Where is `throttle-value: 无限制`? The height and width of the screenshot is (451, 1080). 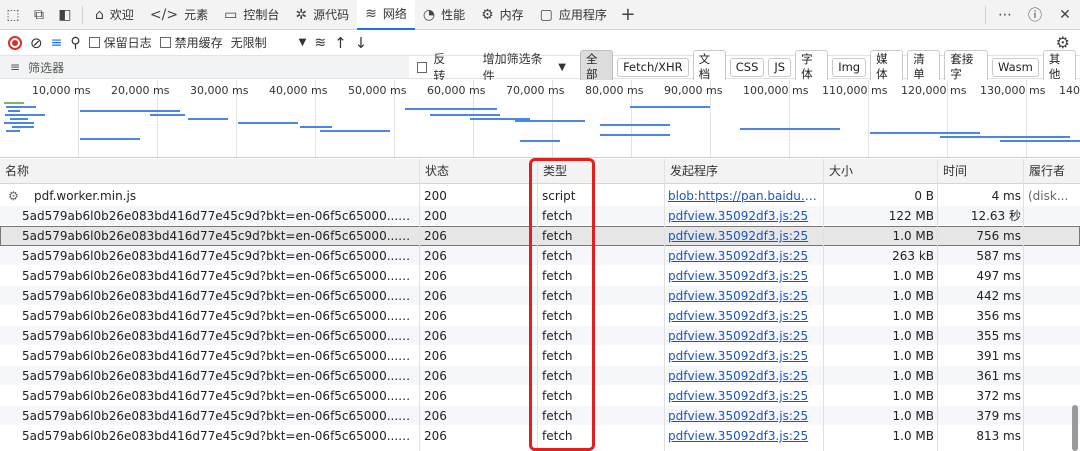
throttle-value: 无限制 is located at coordinates (248, 43).